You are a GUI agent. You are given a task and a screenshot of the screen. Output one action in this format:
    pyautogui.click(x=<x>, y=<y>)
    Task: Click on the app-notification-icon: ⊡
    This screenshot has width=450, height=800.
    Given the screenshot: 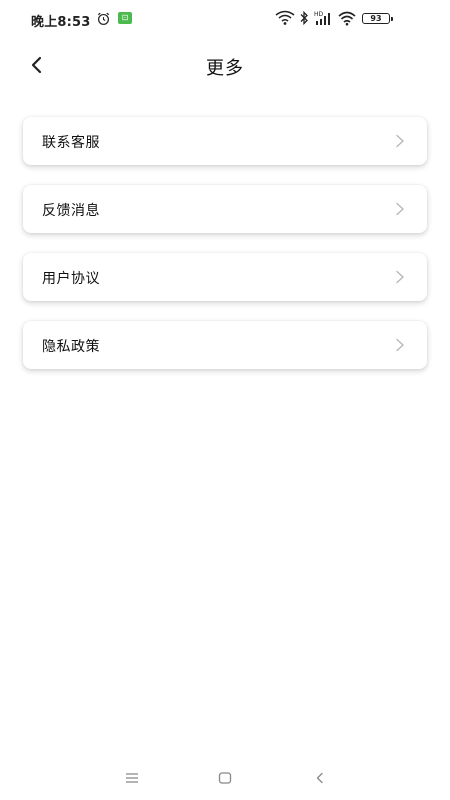 What is the action you would take?
    pyautogui.click(x=125, y=18)
    